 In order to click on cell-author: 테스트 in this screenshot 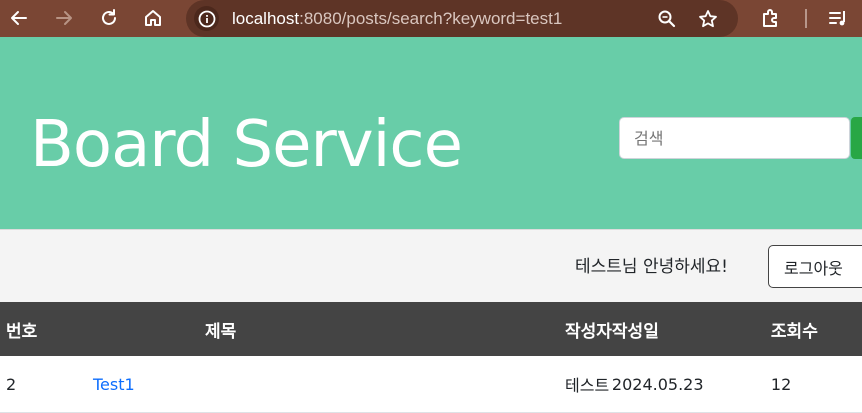, I will do `click(486, 384)`.